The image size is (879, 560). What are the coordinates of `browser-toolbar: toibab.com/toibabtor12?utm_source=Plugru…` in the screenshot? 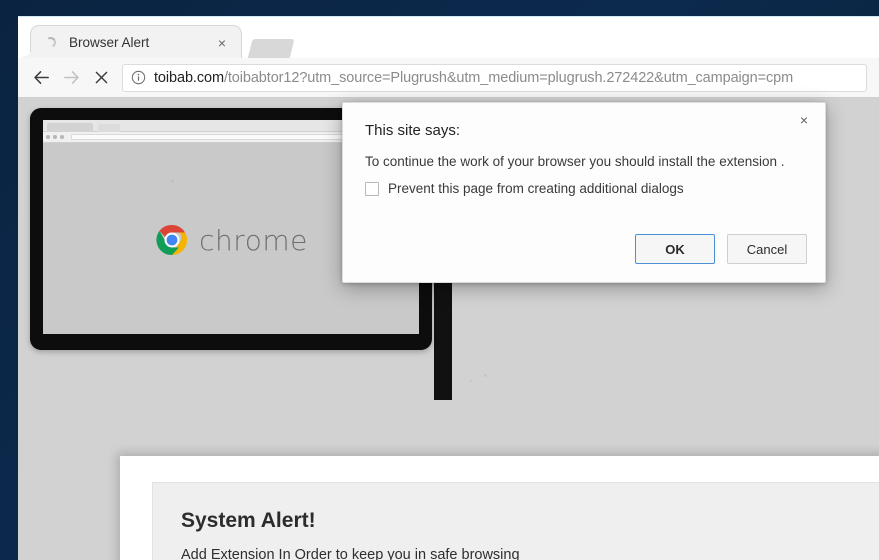 It's located at (448, 78).